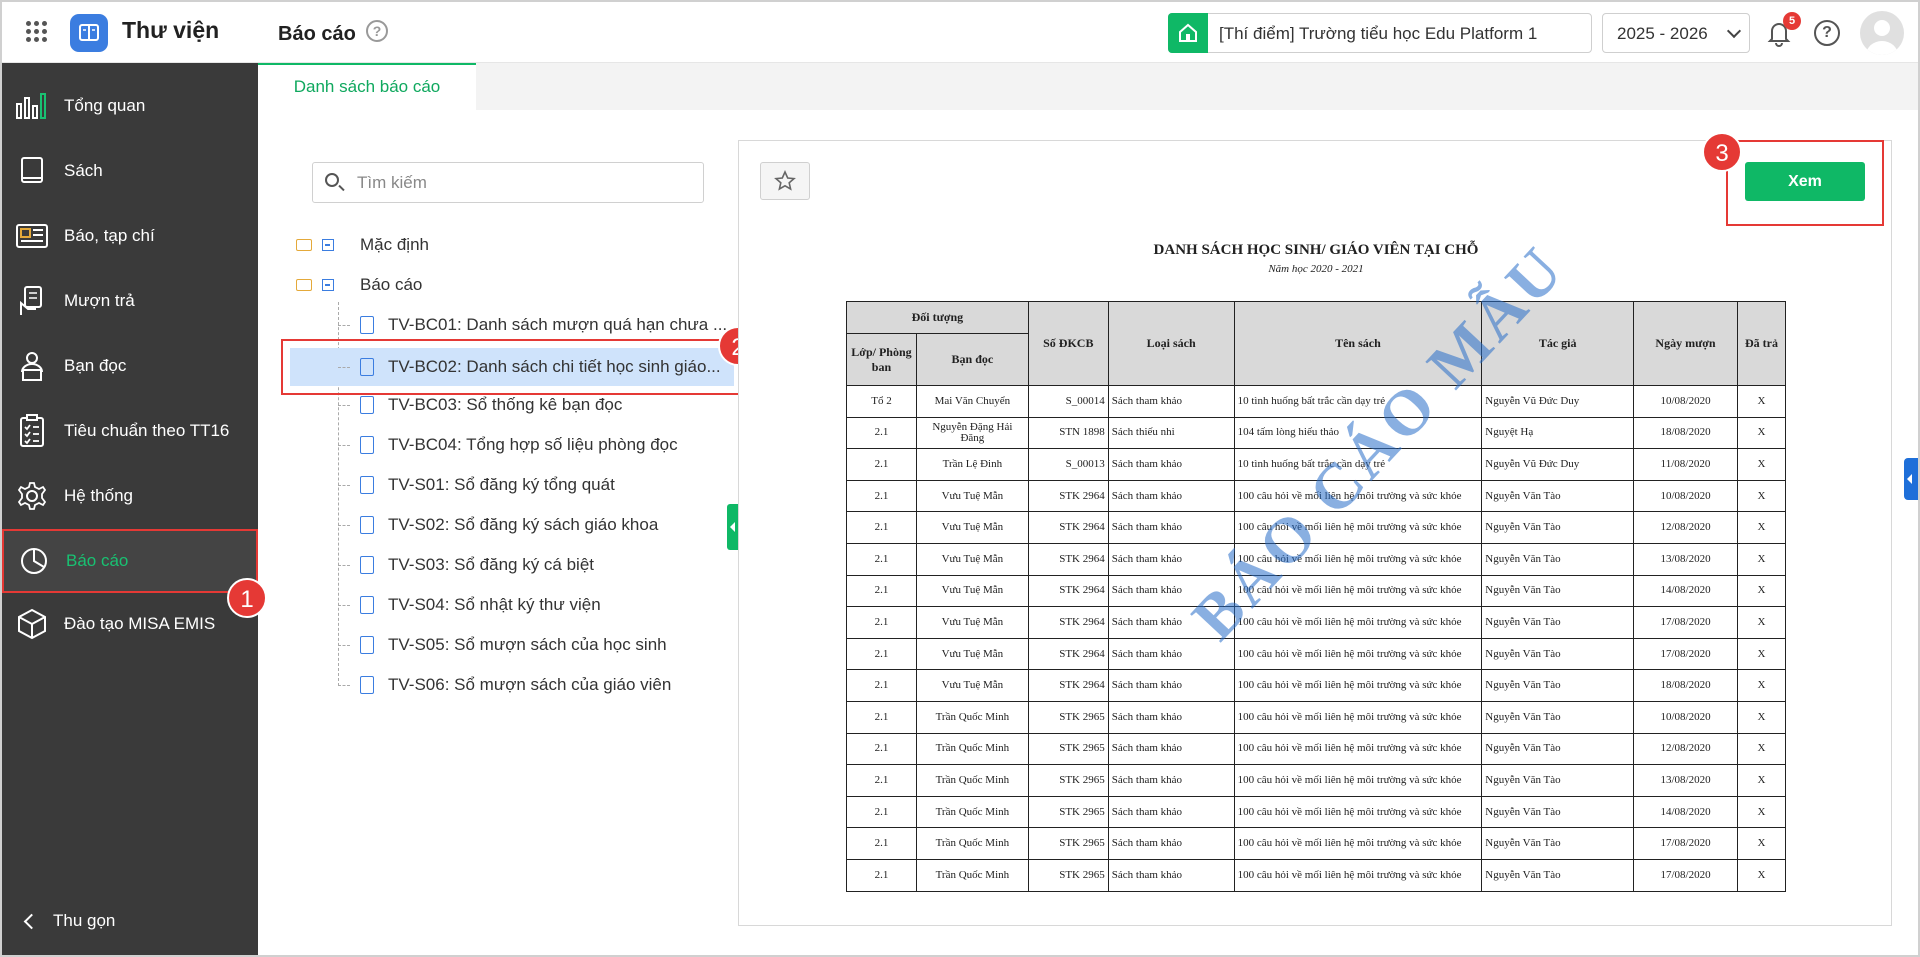  What do you see at coordinates (359, 285) in the screenshot?
I see `tree-folder-reports: Báo cáo` at bounding box center [359, 285].